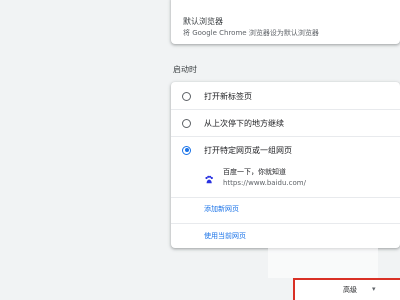 The height and width of the screenshot is (300, 400). Describe the element at coordinates (186, 96) in the screenshot. I see `radio-new-tab` at that location.